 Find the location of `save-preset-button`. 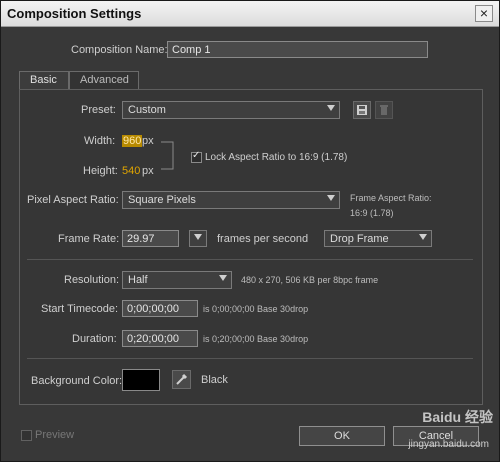

save-preset-button is located at coordinates (362, 110).